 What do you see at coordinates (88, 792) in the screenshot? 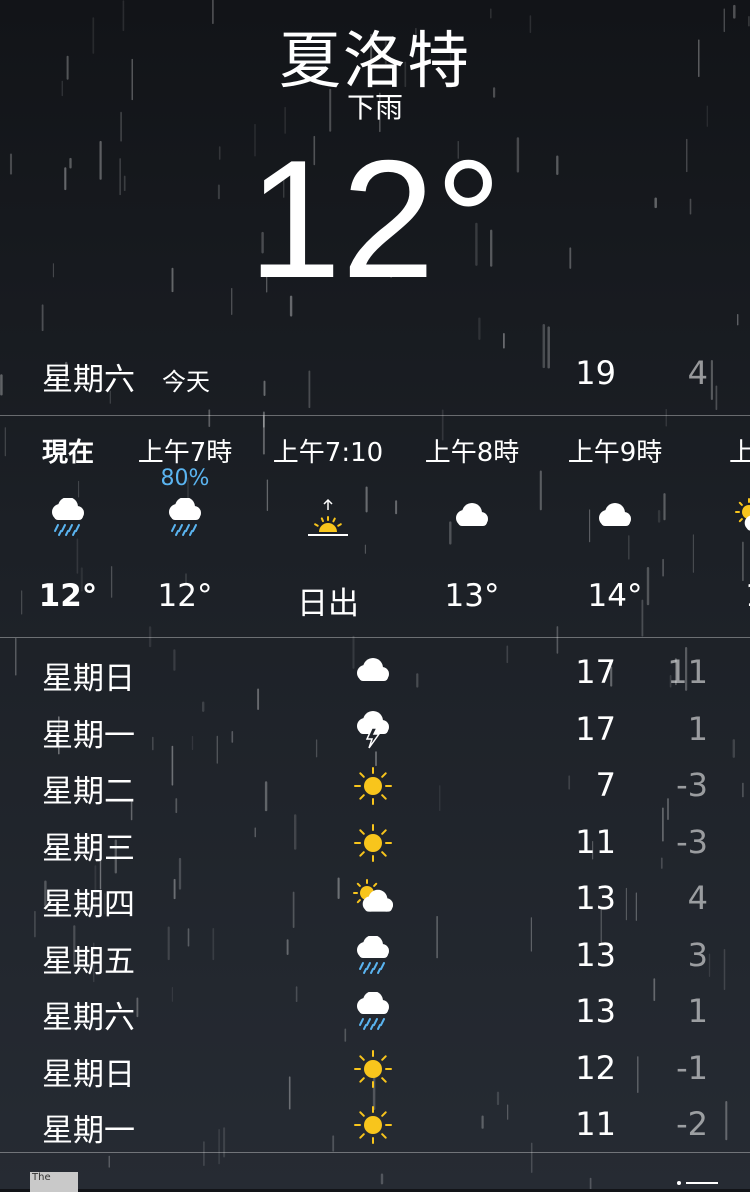
I see `day-name: 星期二` at bounding box center [88, 792].